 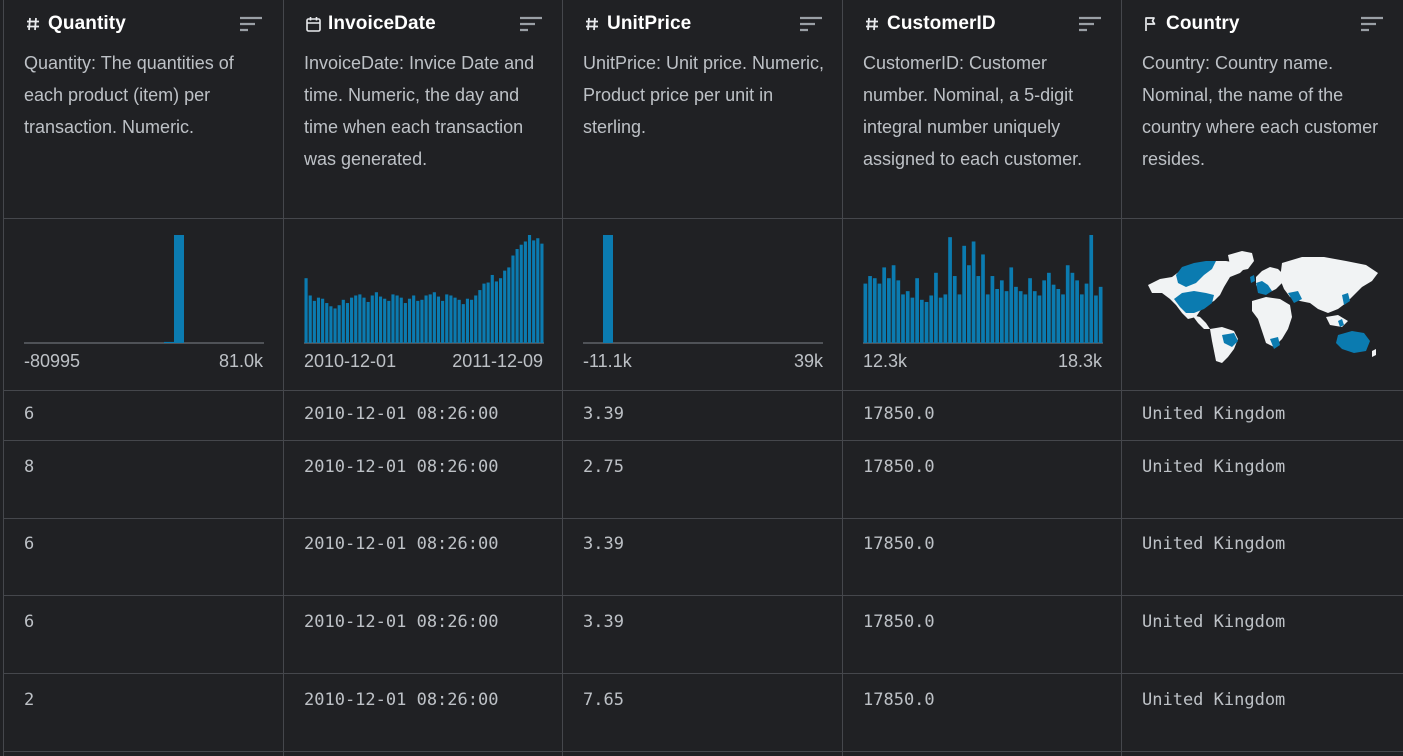 I want to click on column-title: CustomerID, so click(x=941, y=24).